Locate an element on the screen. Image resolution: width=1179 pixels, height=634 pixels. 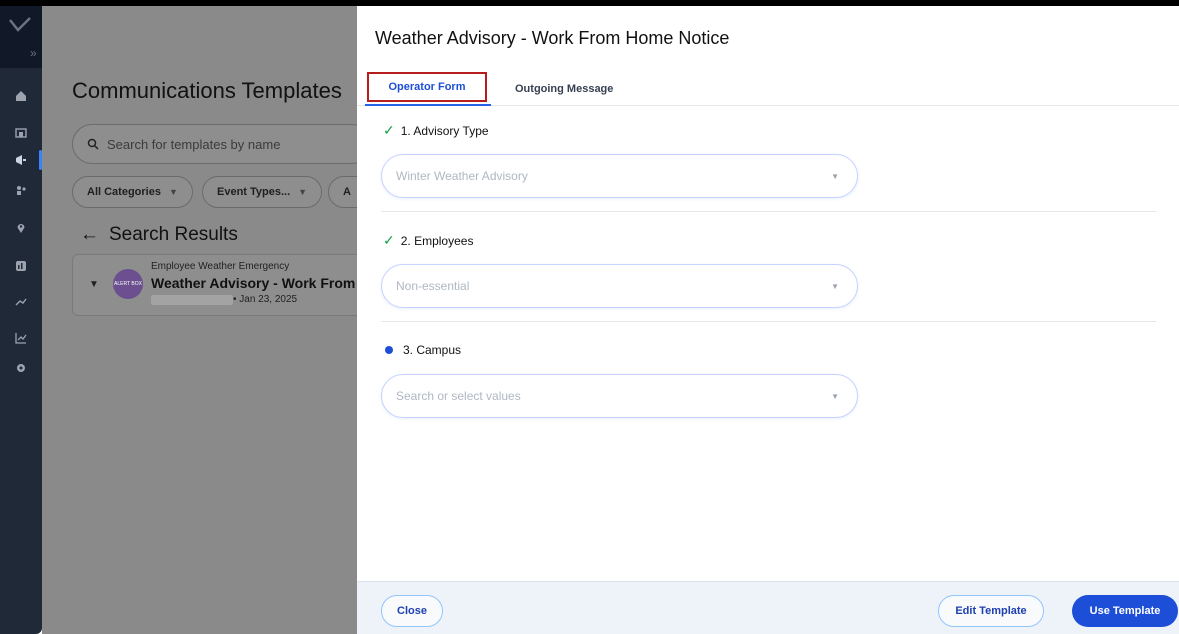
routes-icon is located at coordinates (21, 302).